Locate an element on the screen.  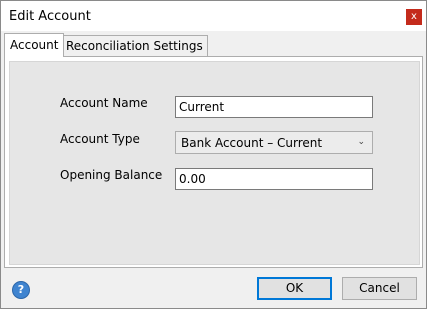
dialog-title: Edit Account is located at coordinates (50, 16).